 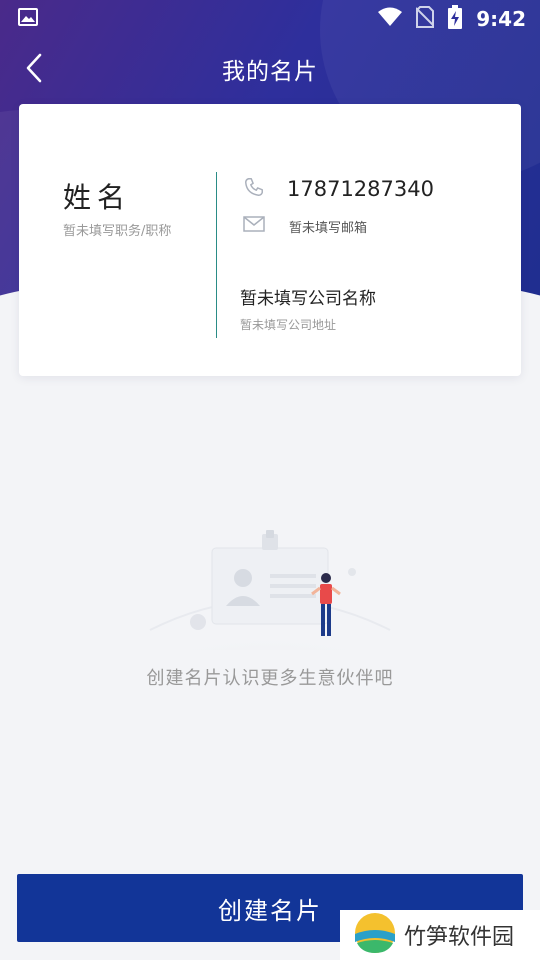 I want to click on watermark-logo-icon, so click(x=375, y=935).